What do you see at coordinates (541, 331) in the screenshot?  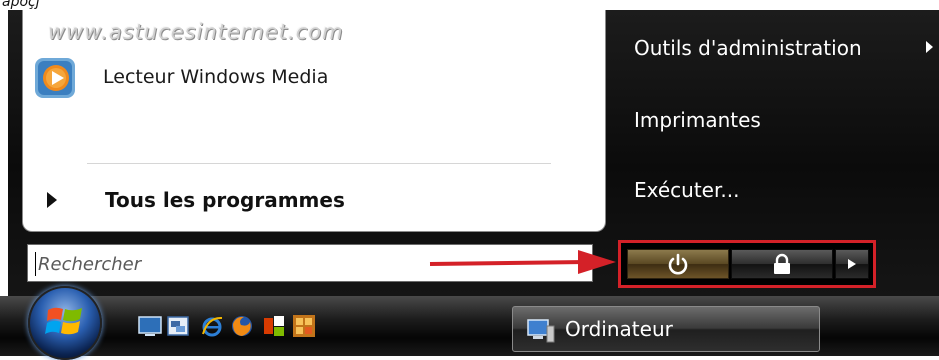 I see `computer-icon` at bounding box center [541, 331].